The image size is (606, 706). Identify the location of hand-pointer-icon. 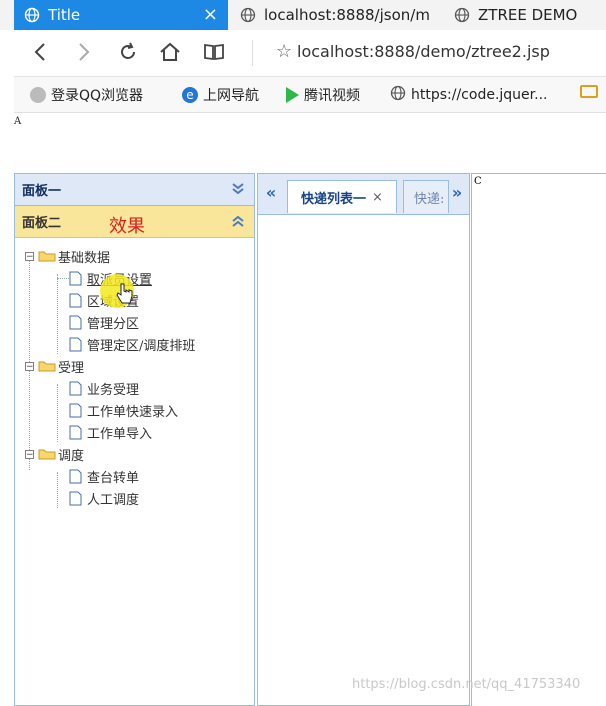
(124, 293).